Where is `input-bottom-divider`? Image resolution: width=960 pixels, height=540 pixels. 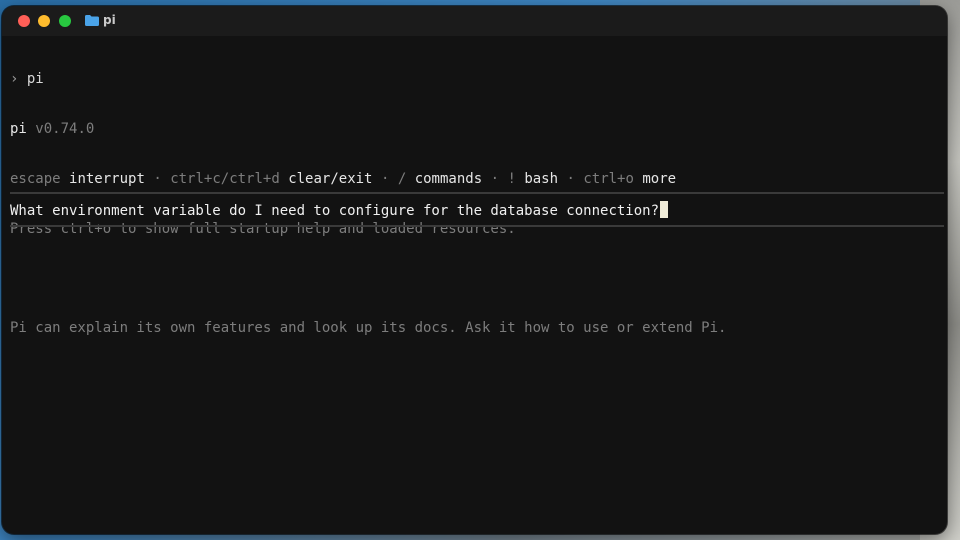
input-bottom-divider is located at coordinates (477, 226).